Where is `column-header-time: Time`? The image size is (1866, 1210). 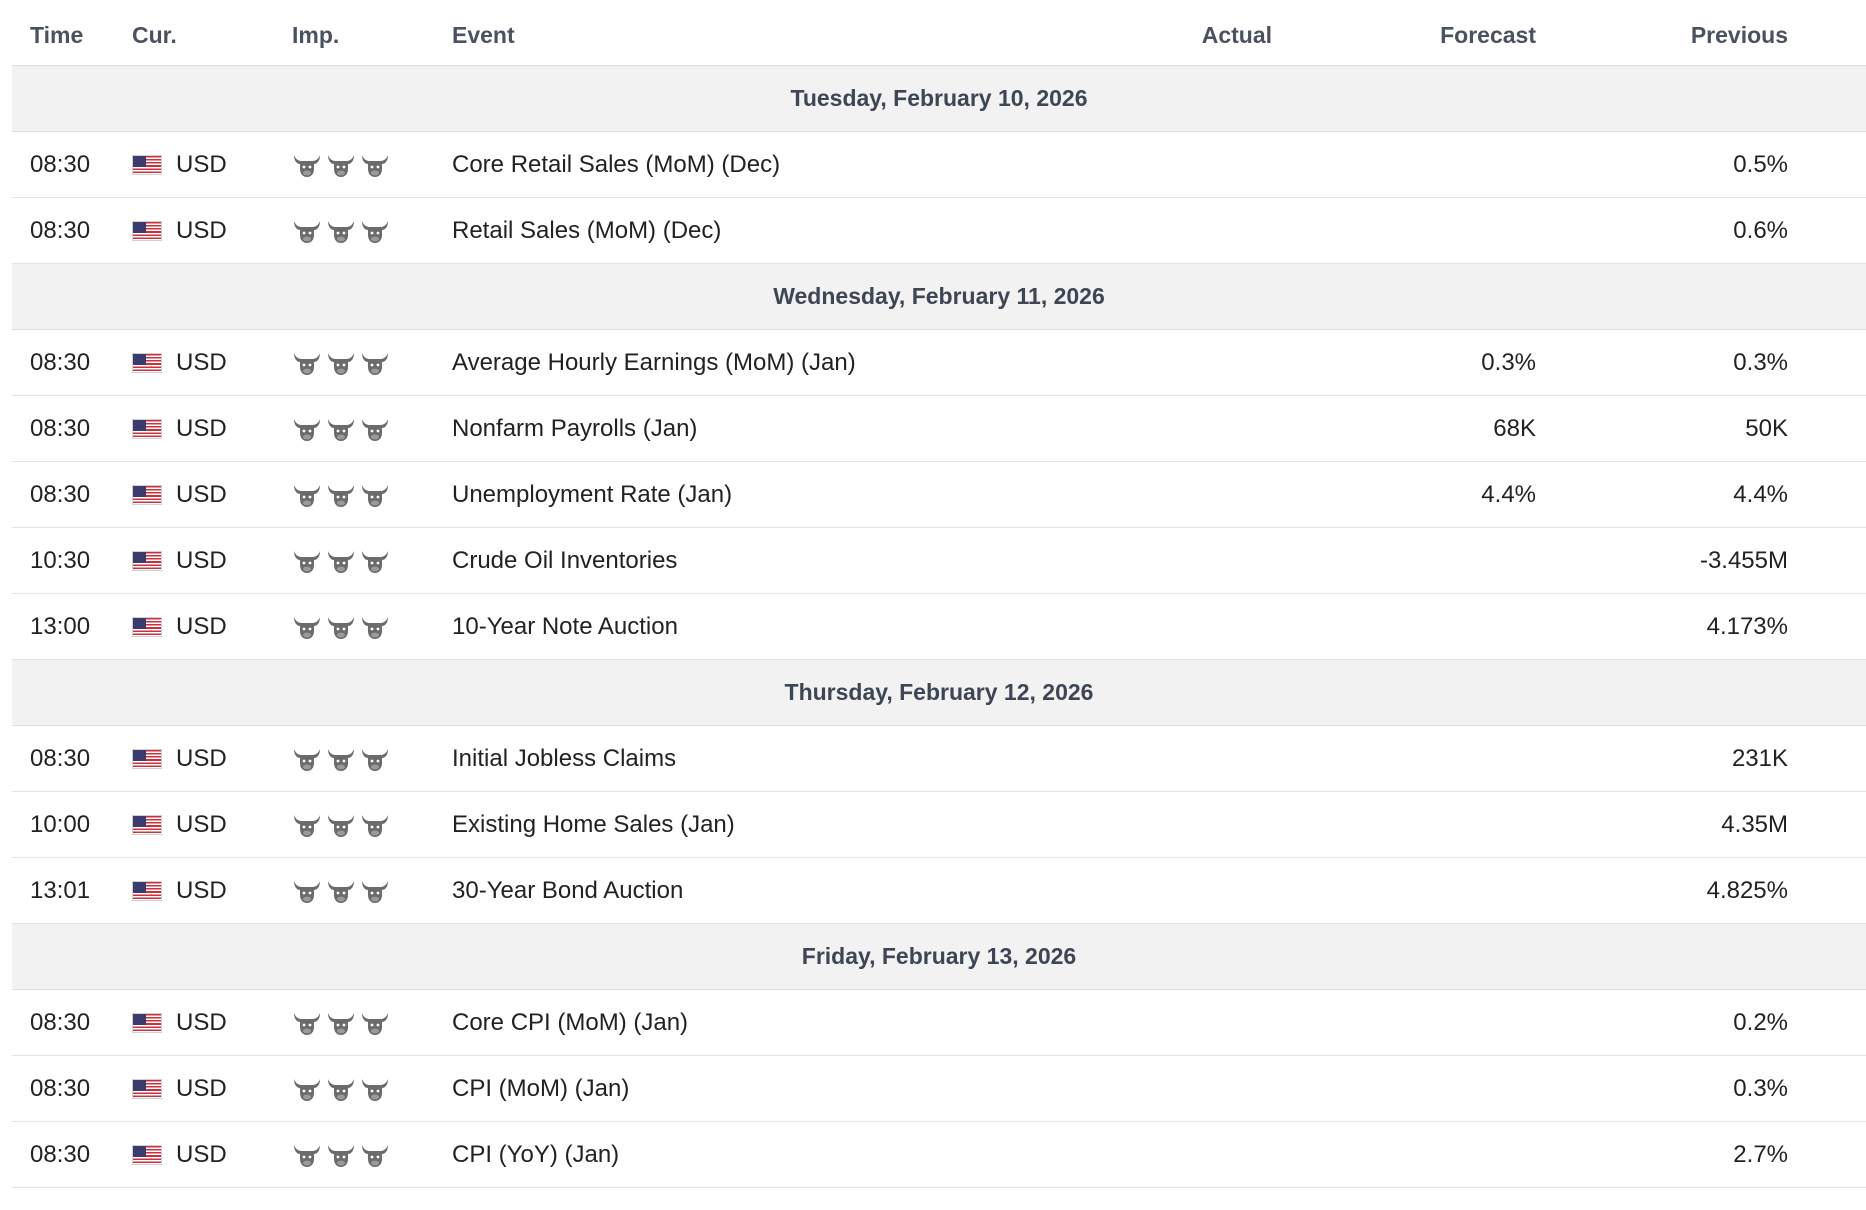
column-header-time: Time is located at coordinates (72, 35).